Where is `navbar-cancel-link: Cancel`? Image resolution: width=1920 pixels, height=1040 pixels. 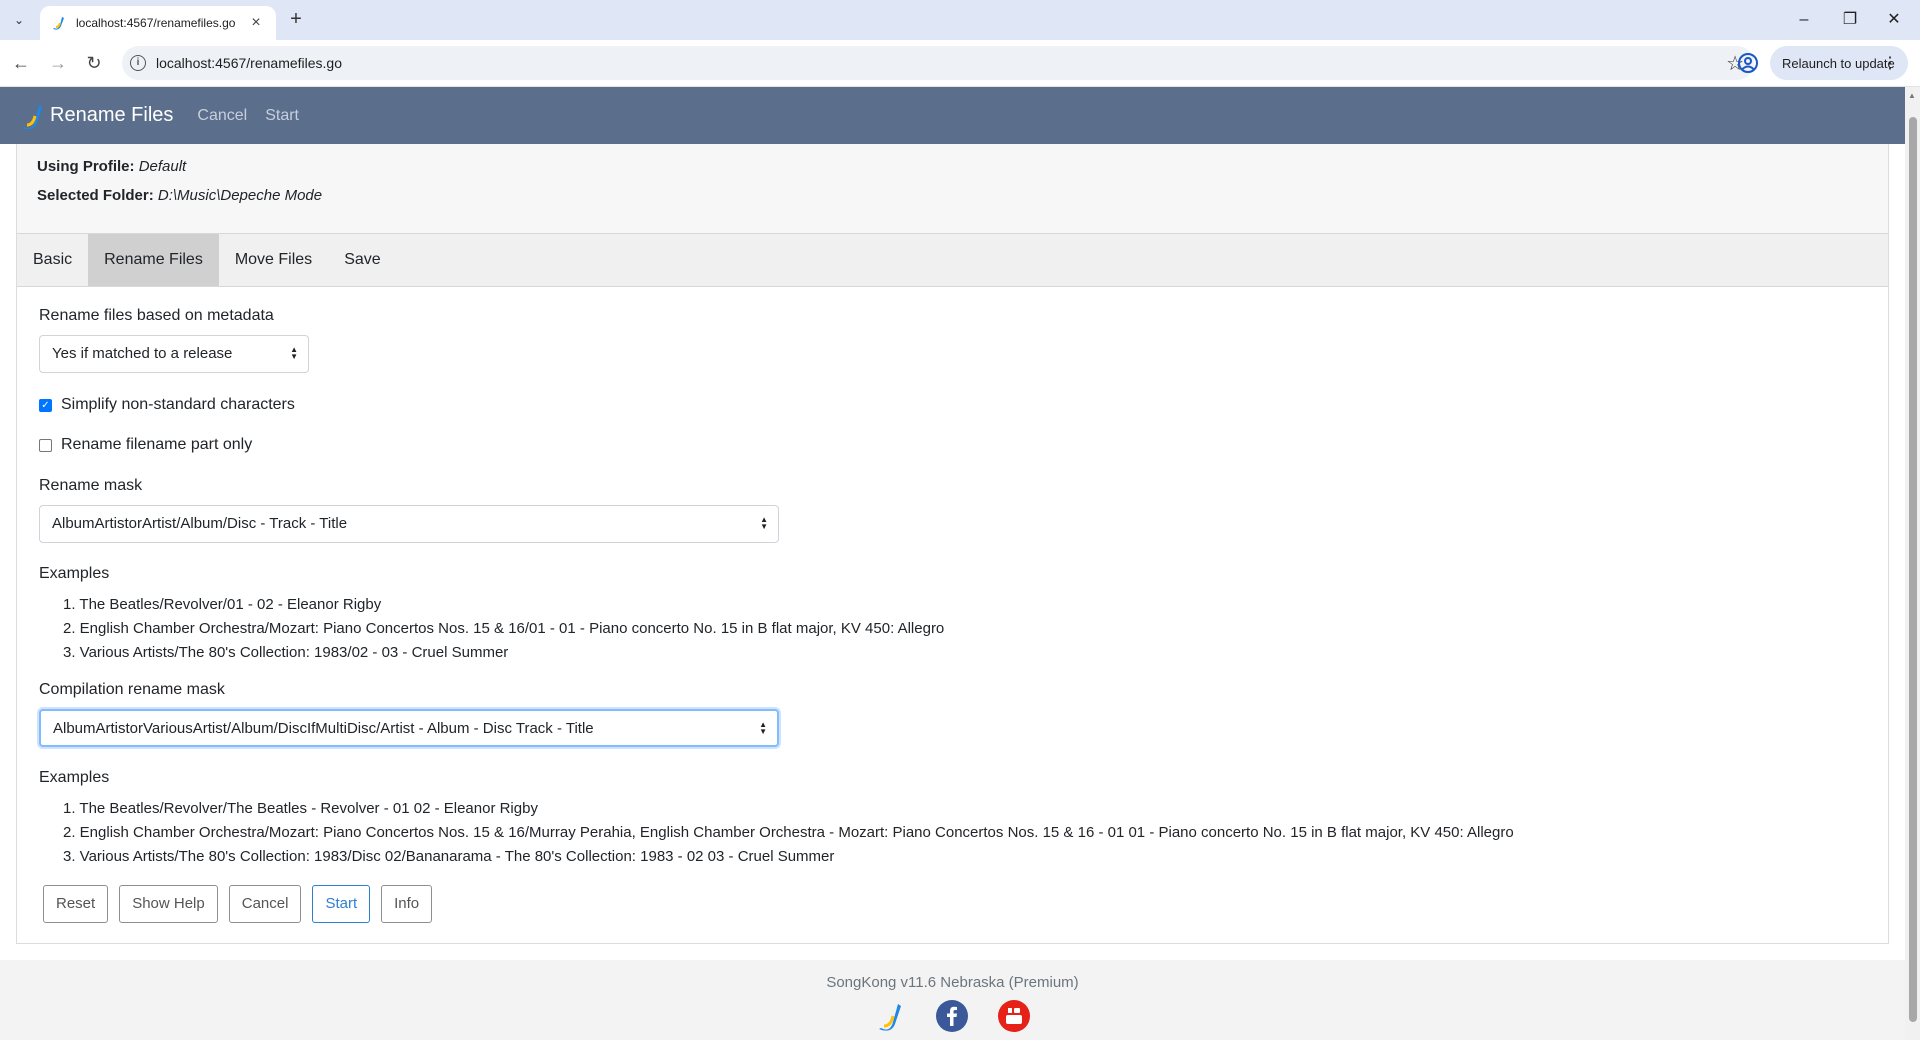 navbar-cancel-link: Cancel is located at coordinates (222, 116).